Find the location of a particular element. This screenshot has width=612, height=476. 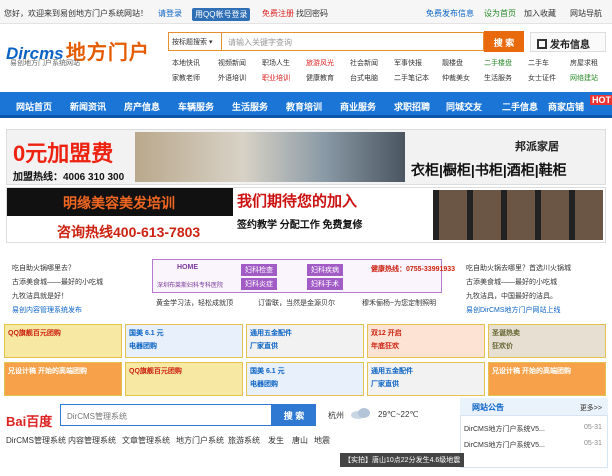

header-link: 家教老师 is located at coordinates (186, 78).